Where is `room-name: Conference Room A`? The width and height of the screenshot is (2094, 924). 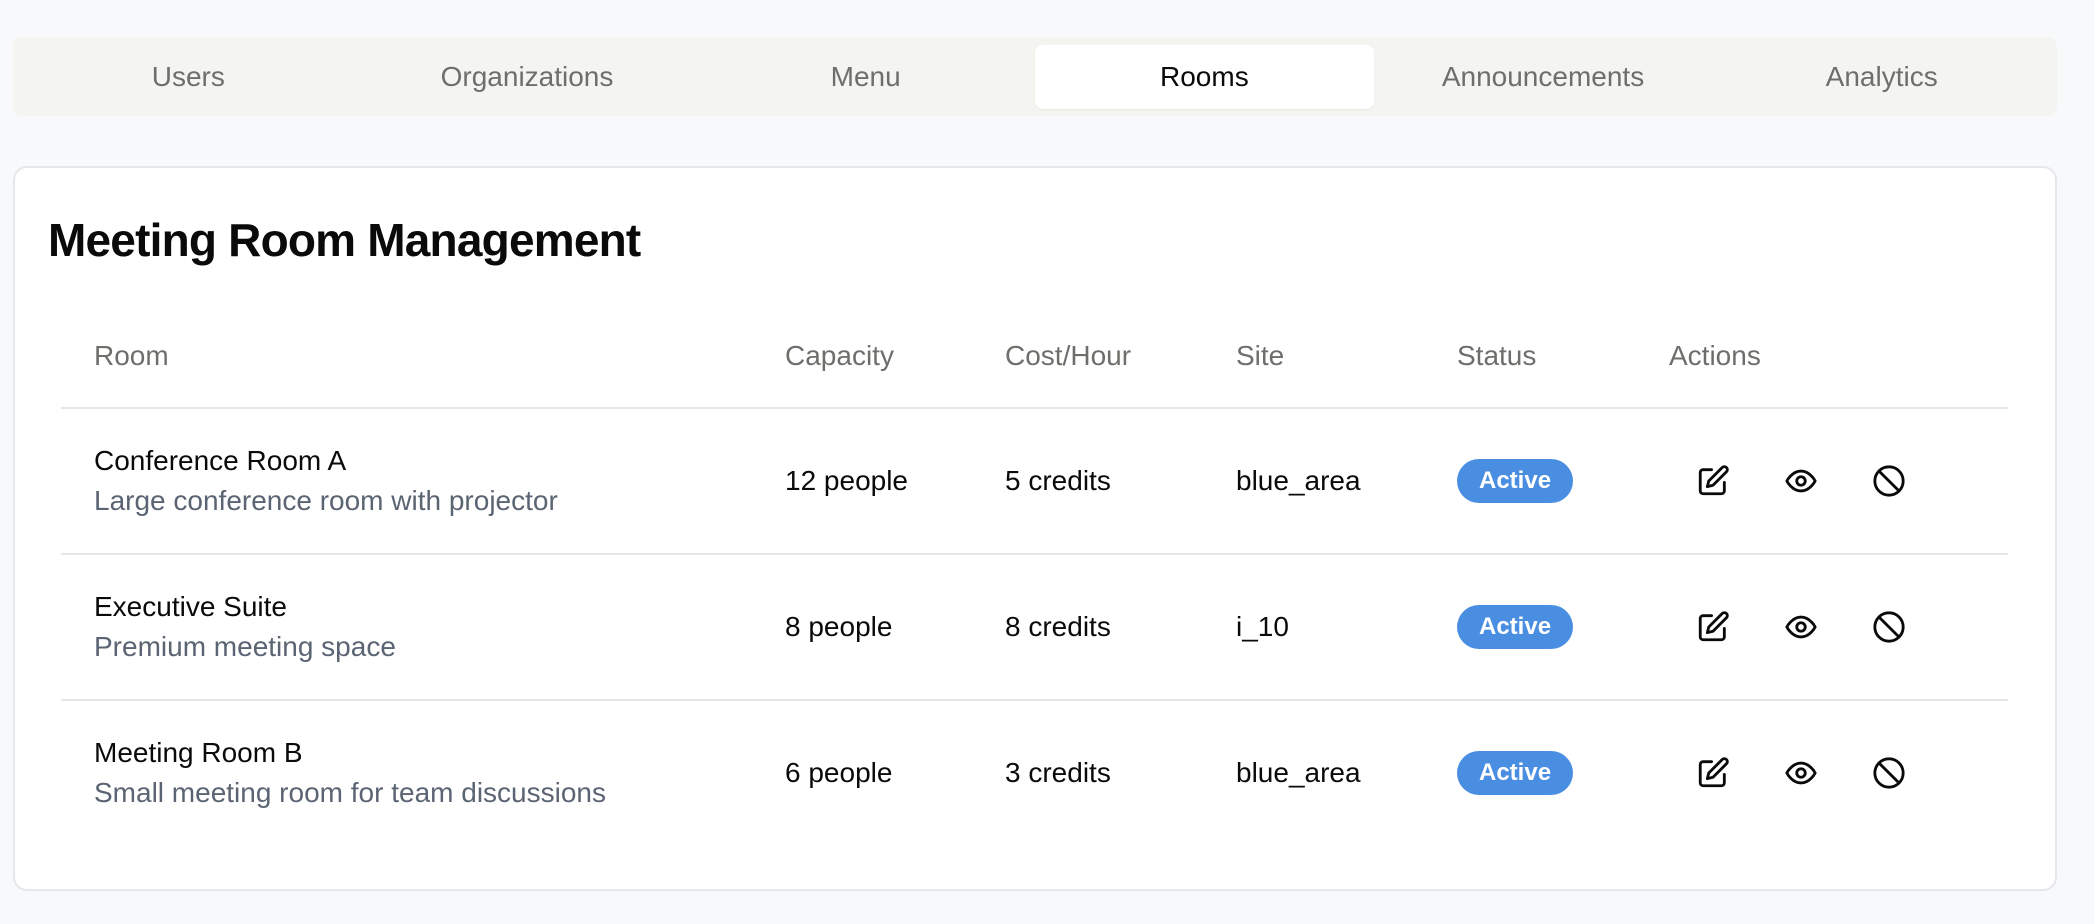 room-name: Conference Room A is located at coordinates (220, 460).